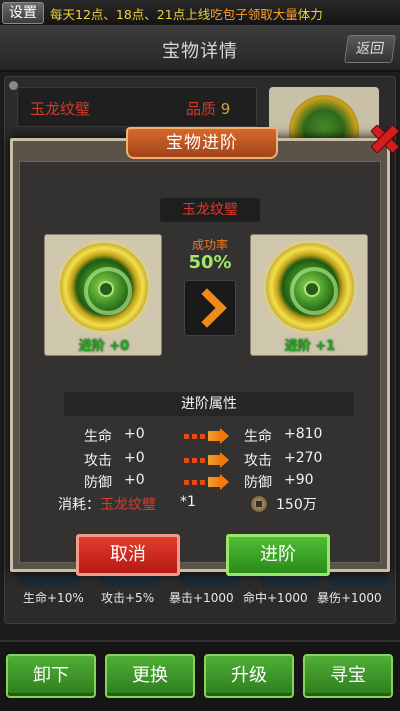 The width and height of the screenshot is (400, 711). What do you see at coordinates (275, 598) in the screenshot?
I see `stat-item: 命中+1000` at bounding box center [275, 598].